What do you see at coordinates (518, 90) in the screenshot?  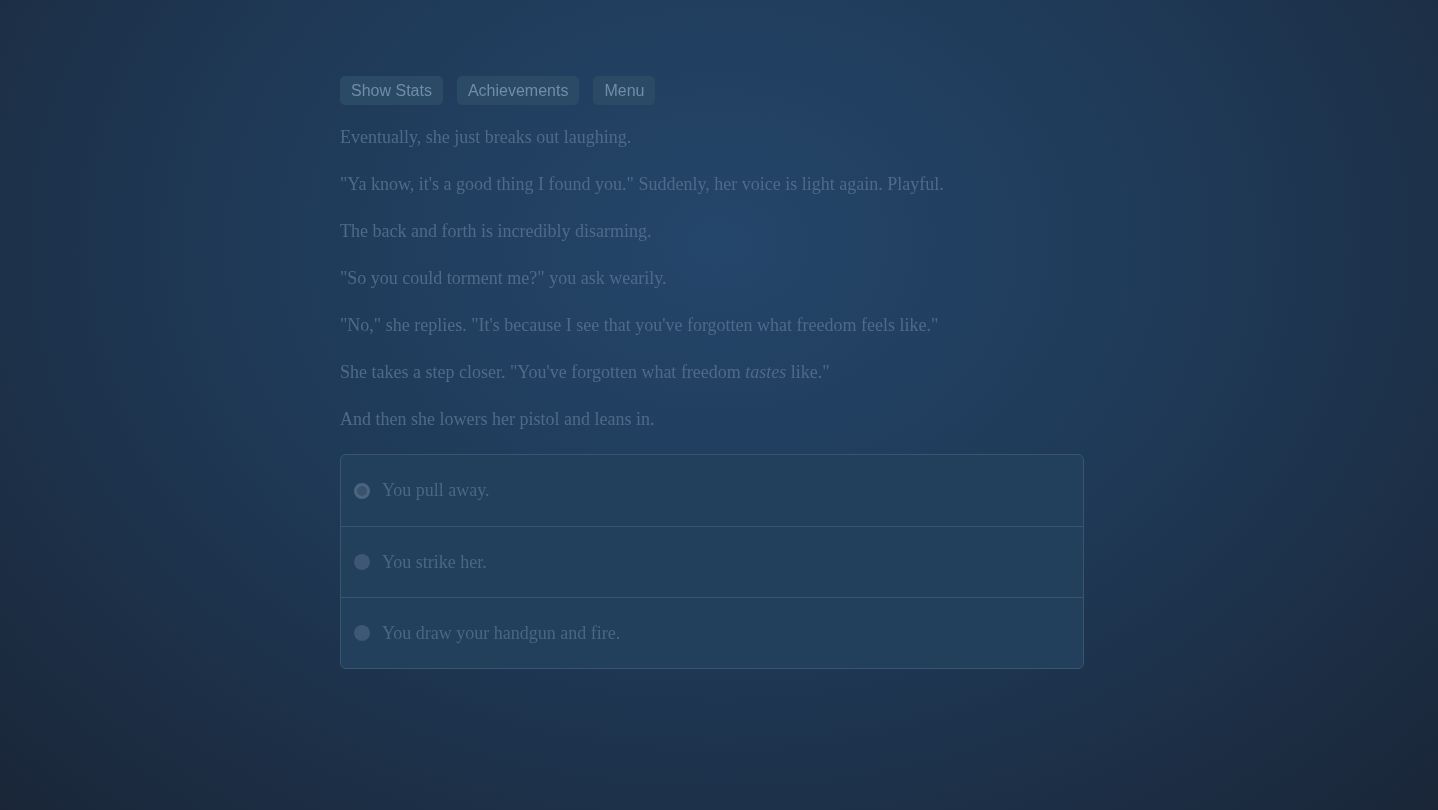 I see `toolbar-button: Achievements` at bounding box center [518, 90].